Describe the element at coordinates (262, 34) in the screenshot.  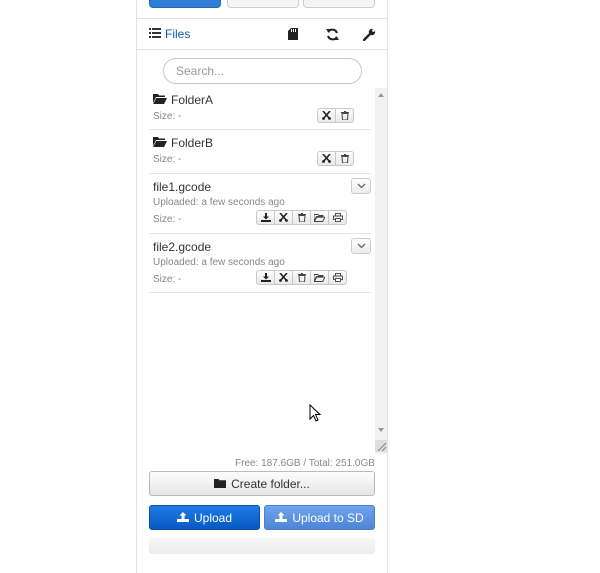
I see `files-header: Files` at that location.